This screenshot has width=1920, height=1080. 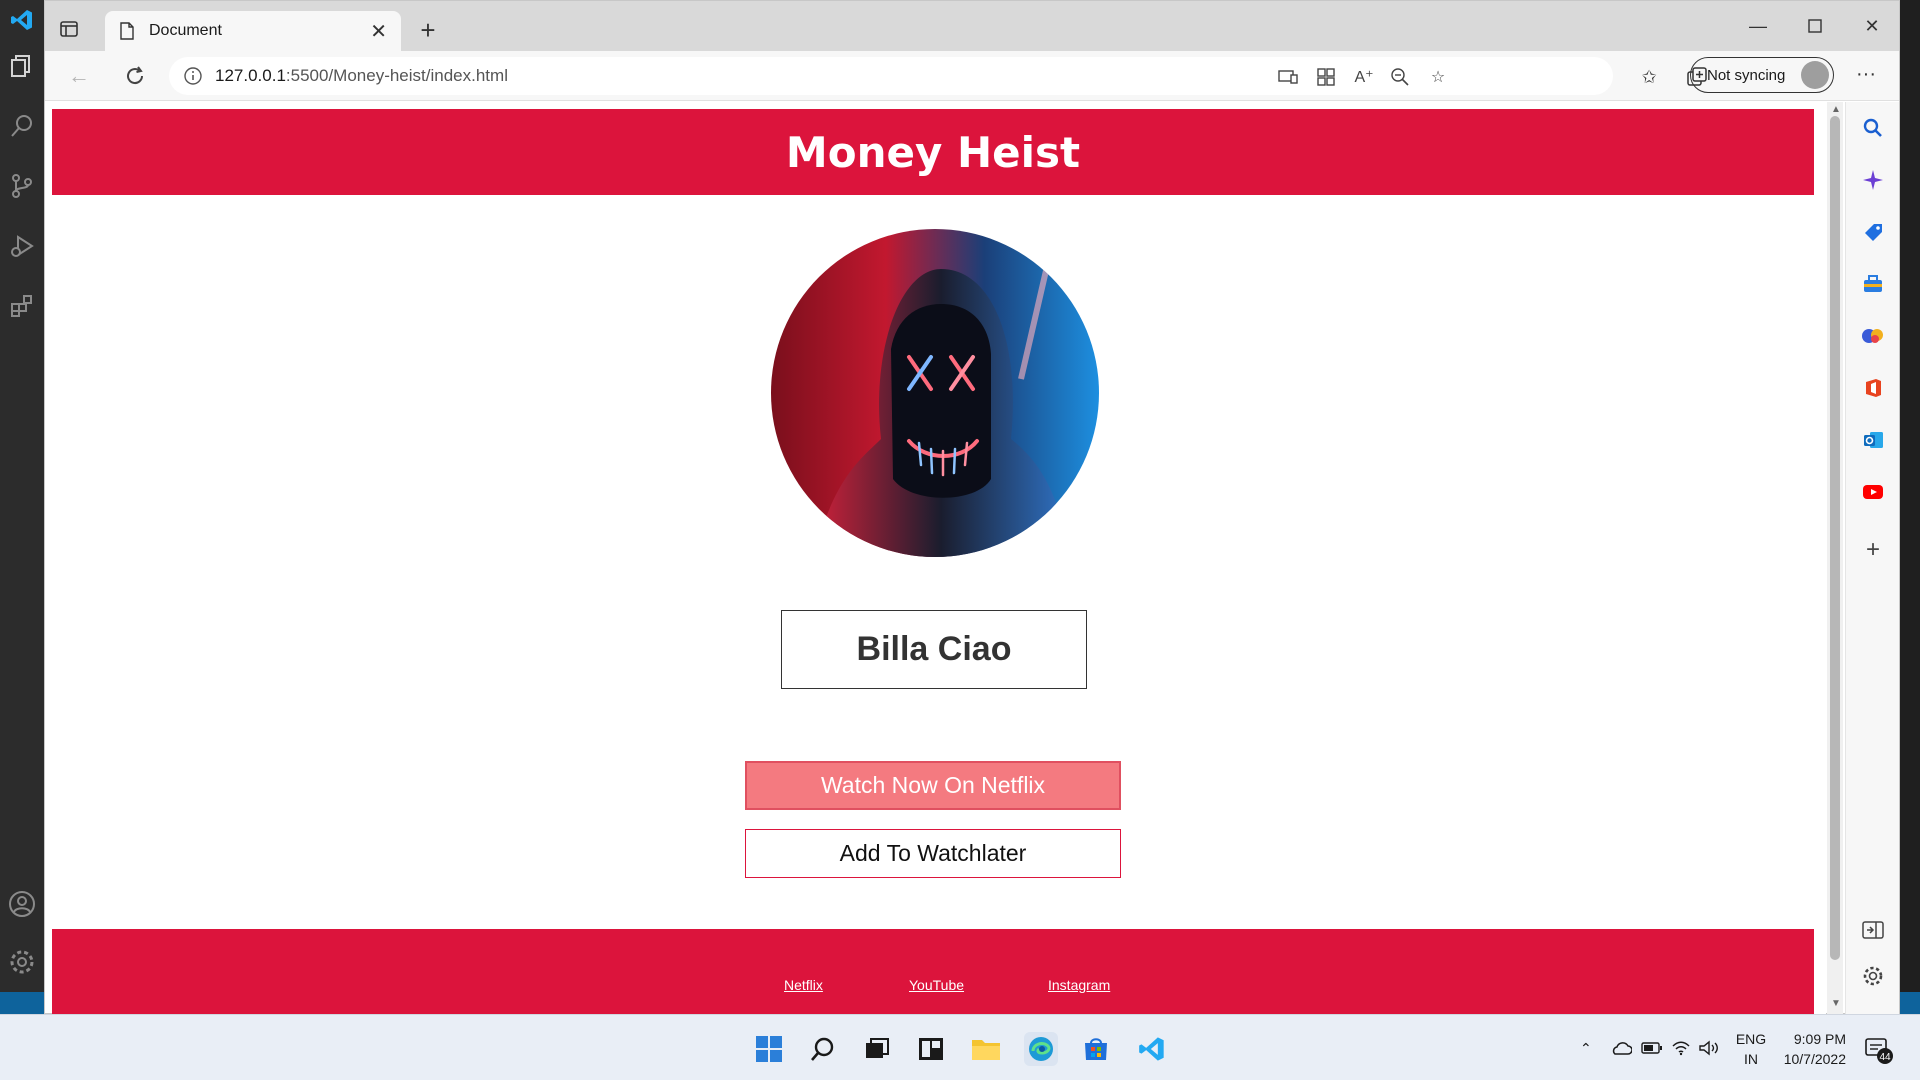 What do you see at coordinates (1621, 1047) in the screenshot?
I see `onedrive-cloud-icon` at bounding box center [1621, 1047].